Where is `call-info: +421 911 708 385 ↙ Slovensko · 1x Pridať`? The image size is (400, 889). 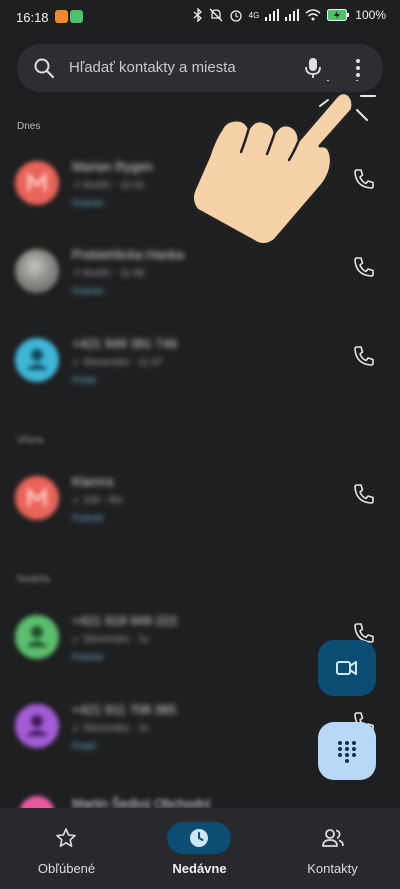
call-info: +421 911 708 385 ↙ Slovensko · 1x Pridať is located at coordinates (124, 726).